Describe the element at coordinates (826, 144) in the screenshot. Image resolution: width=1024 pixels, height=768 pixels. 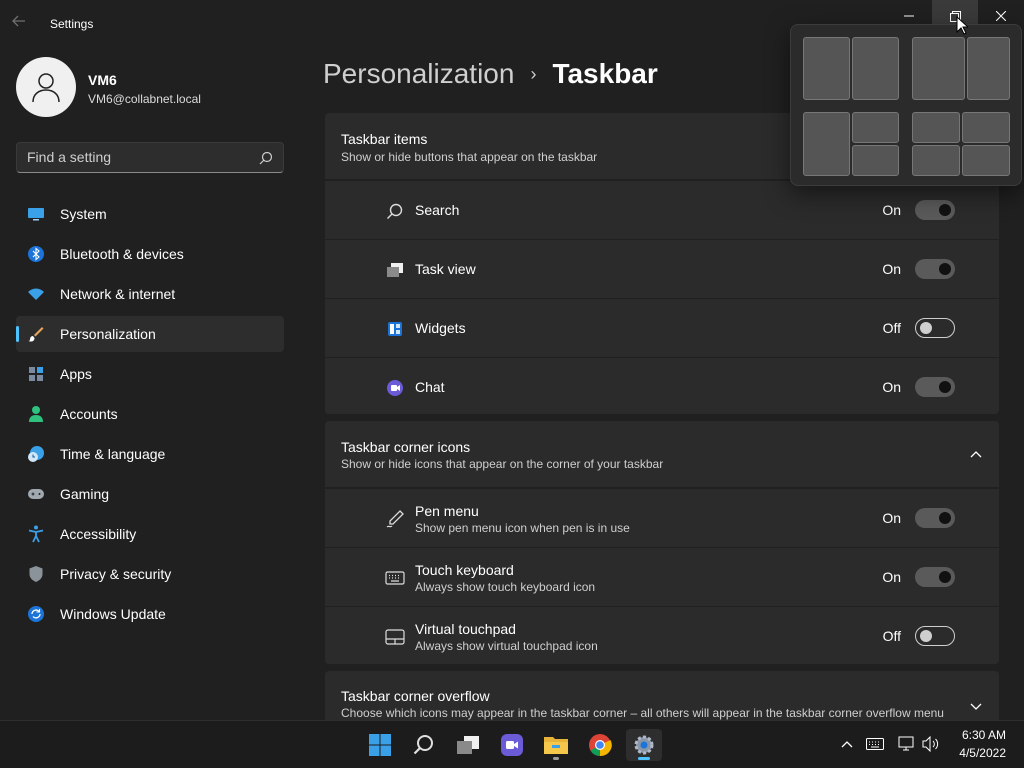
I see `snap-layout-3-left` at that location.